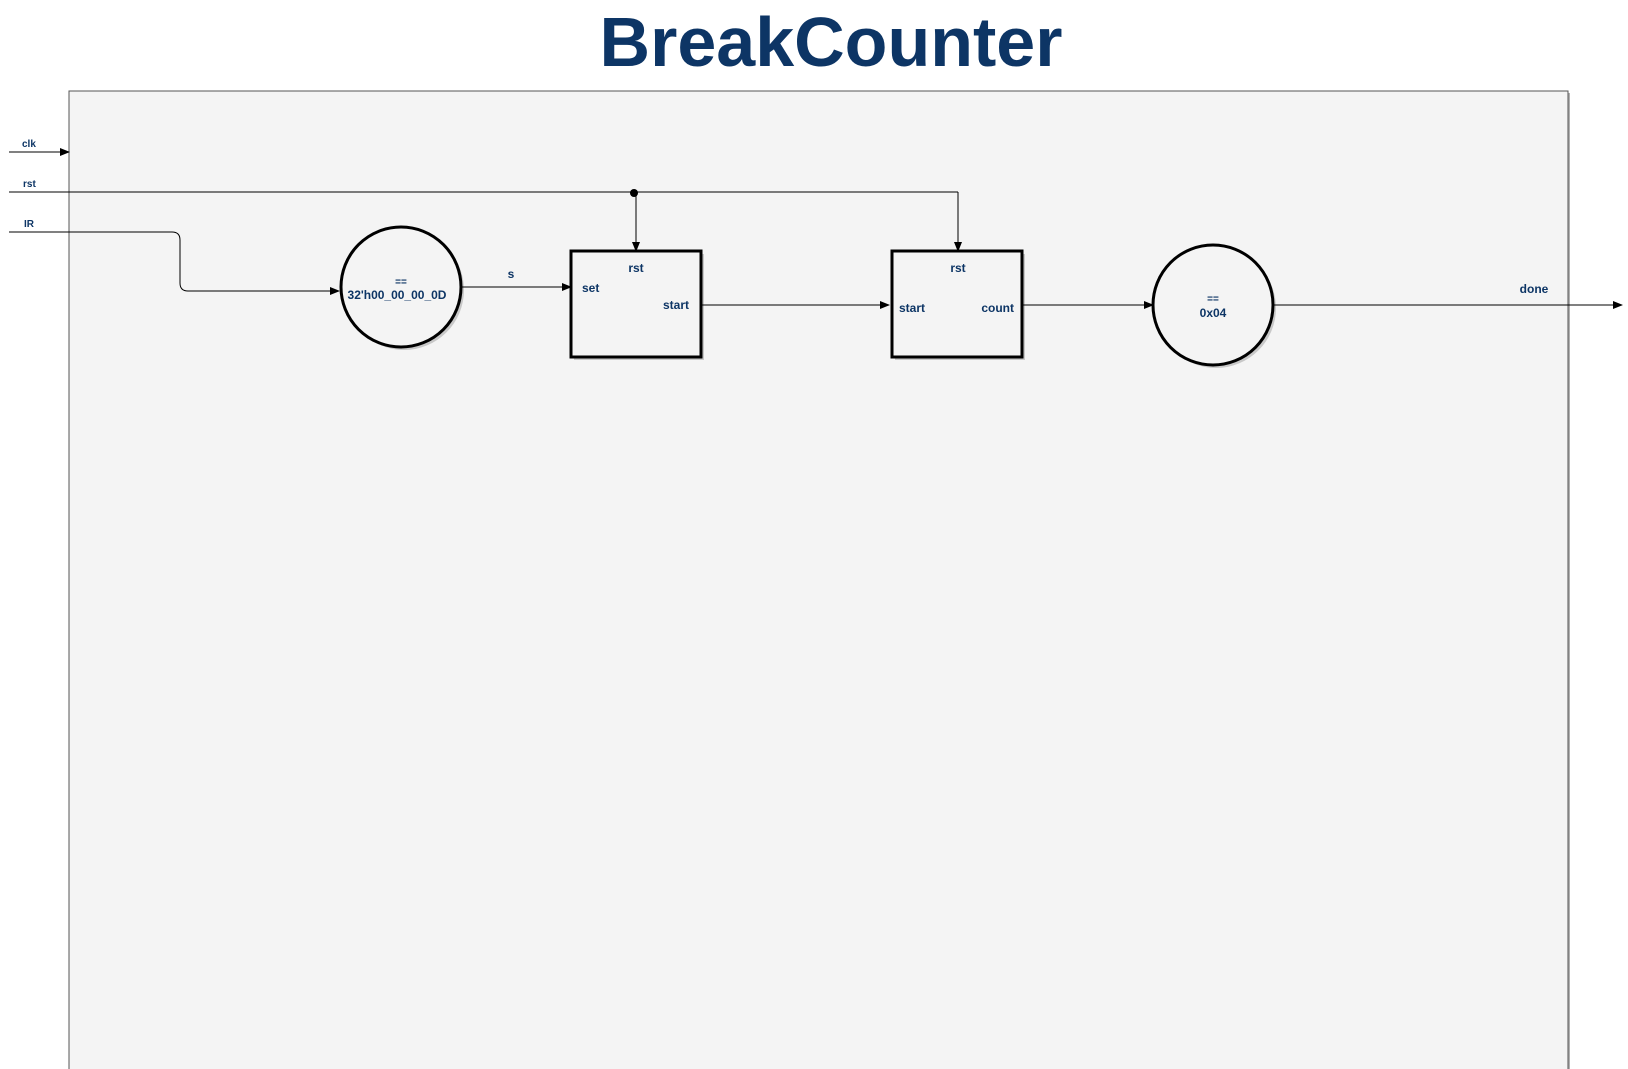 The height and width of the screenshot is (1069, 1628). What do you see at coordinates (831, 42) in the screenshot?
I see `diagram-title: BreakCounter` at bounding box center [831, 42].